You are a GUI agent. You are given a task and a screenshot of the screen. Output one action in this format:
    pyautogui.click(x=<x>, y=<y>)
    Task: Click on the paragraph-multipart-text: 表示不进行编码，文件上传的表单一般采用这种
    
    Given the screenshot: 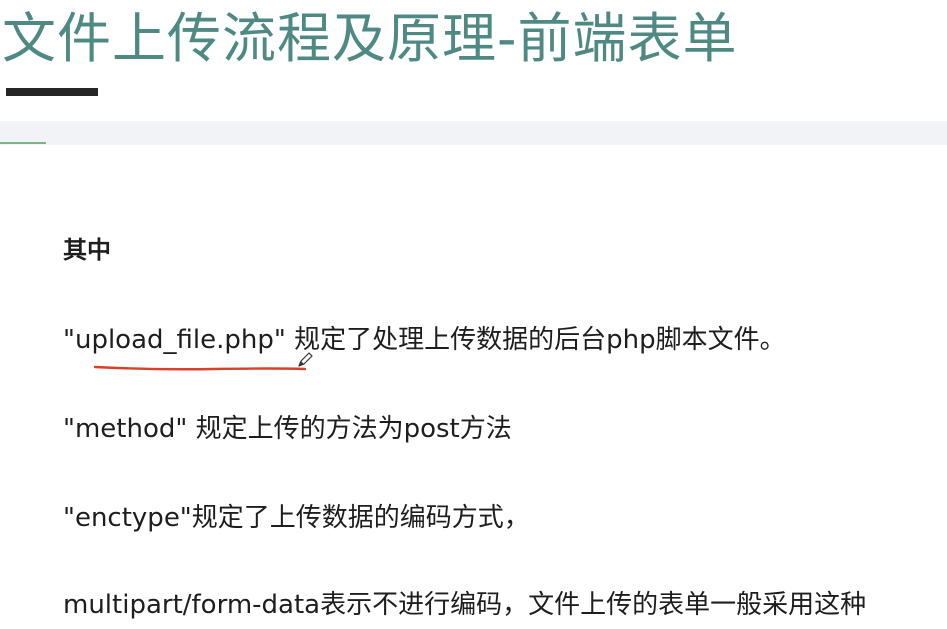 What is the action you would take?
    pyautogui.click(x=593, y=605)
    